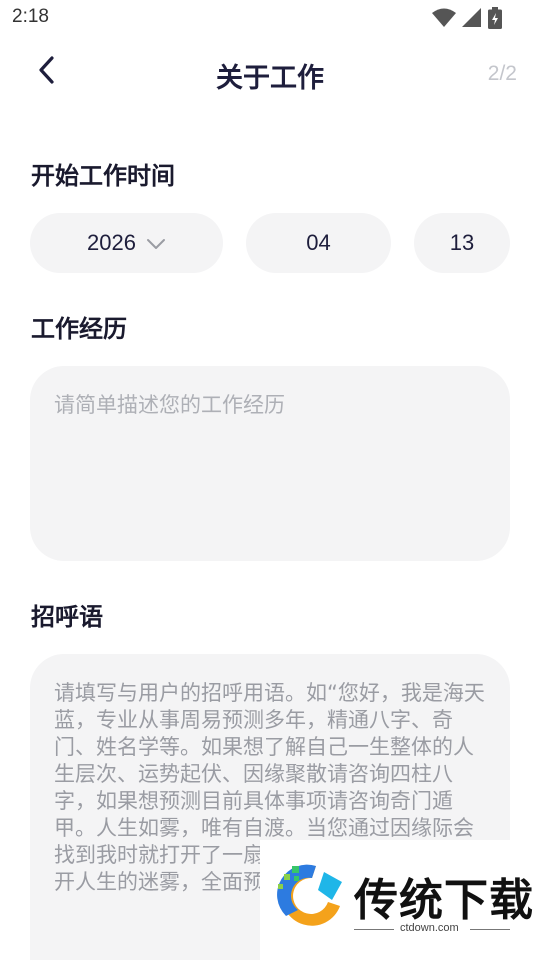  Describe the element at coordinates (444, 18) in the screenshot. I see `wifi-icon` at that location.